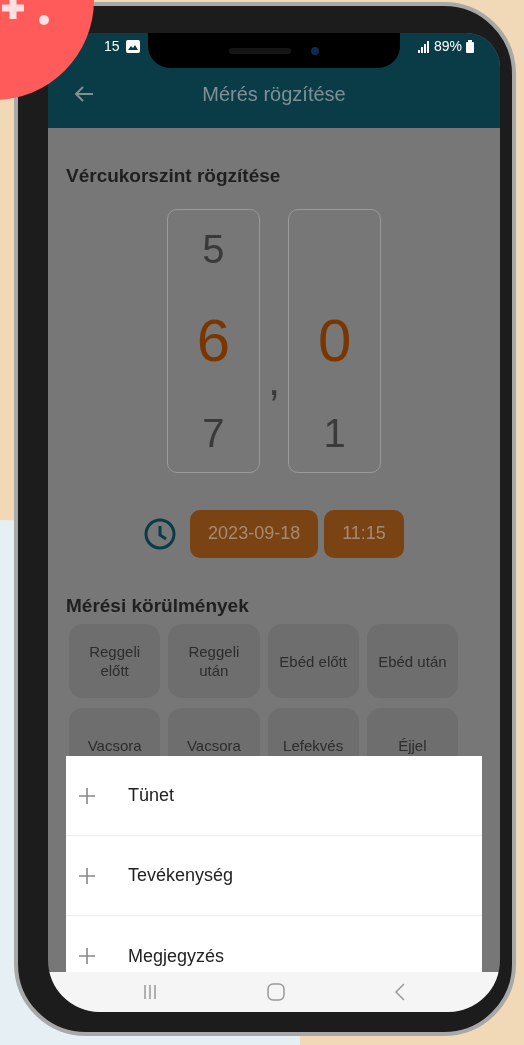  What do you see at coordinates (274, 94) in the screenshot?
I see `screen-title: Mérés rögzítése` at bounding box center [274, 94].